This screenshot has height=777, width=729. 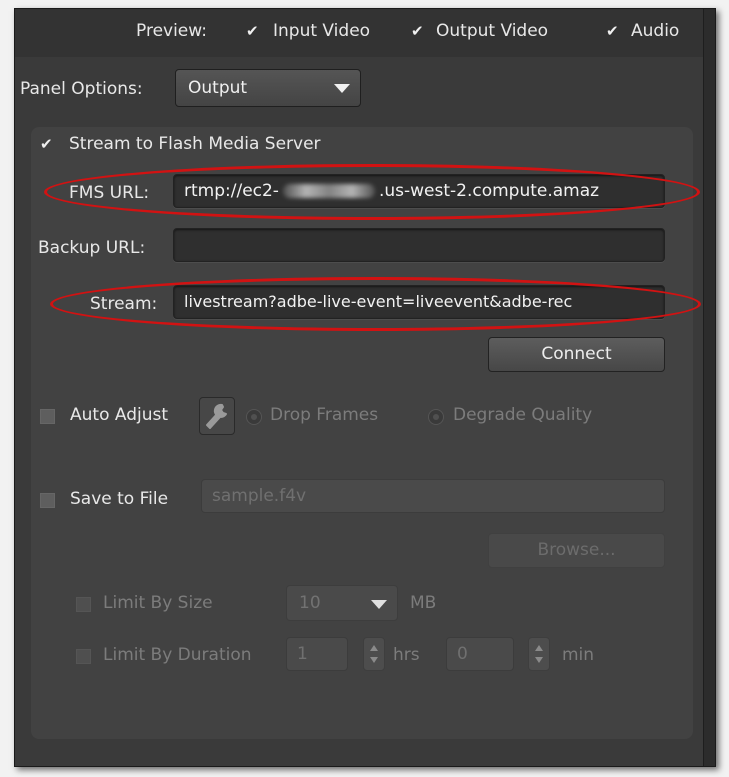 What do you see at coordinates (310, 603) in the screenshot?
I see `size-limit-value: 10` at bounding box center [310, 603].